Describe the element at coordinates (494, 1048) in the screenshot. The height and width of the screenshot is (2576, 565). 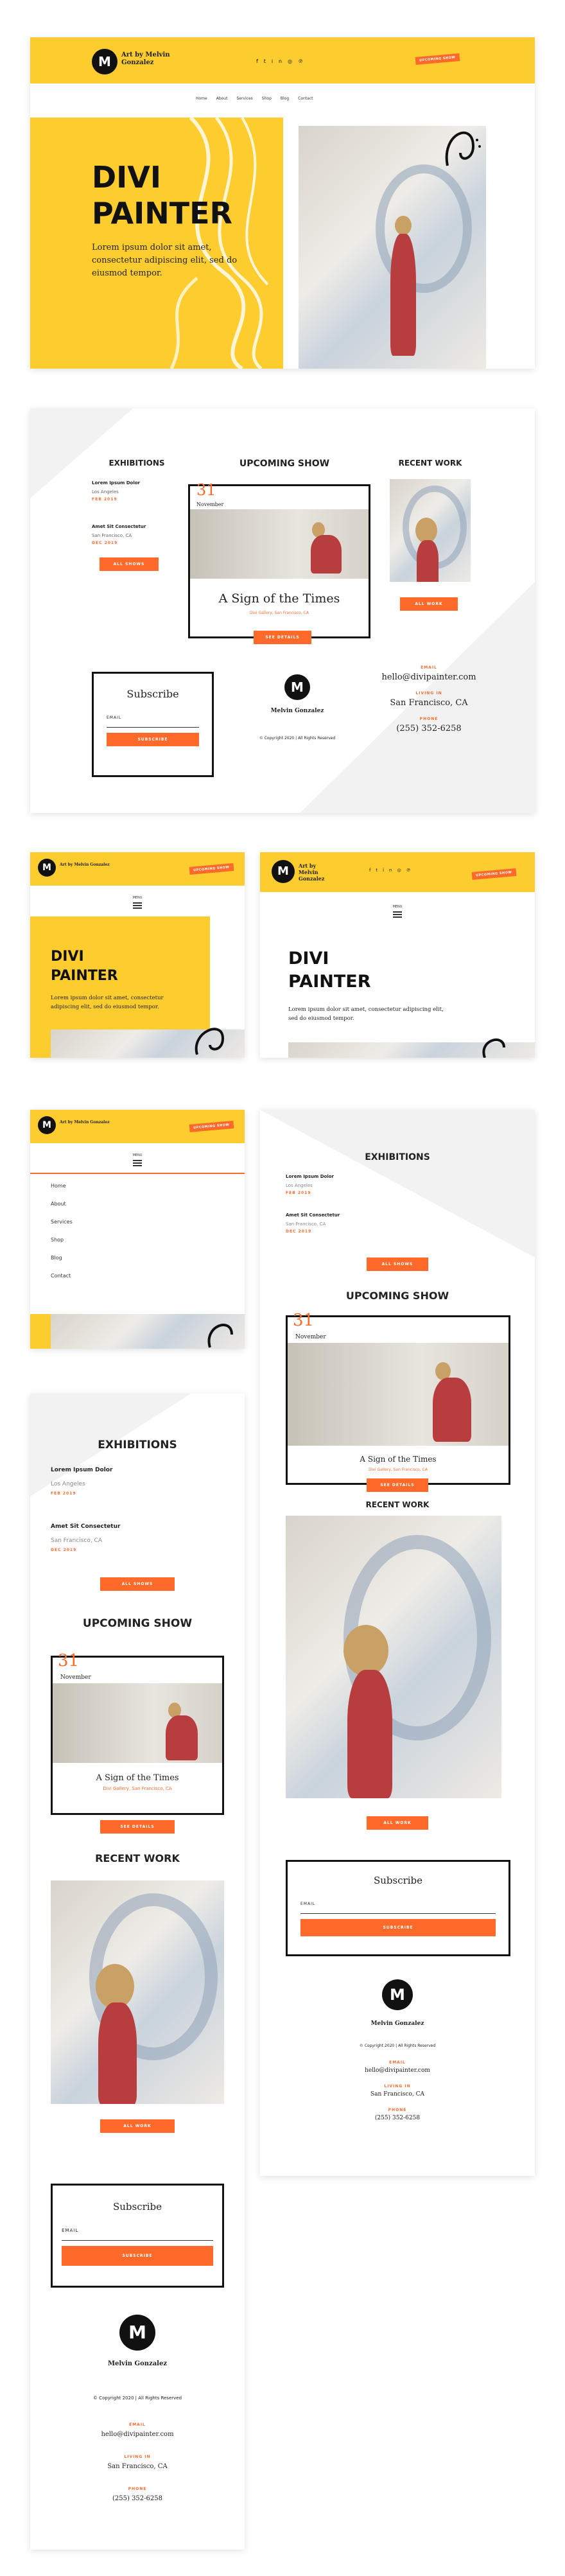
I see `doodle-decoration` at that location.